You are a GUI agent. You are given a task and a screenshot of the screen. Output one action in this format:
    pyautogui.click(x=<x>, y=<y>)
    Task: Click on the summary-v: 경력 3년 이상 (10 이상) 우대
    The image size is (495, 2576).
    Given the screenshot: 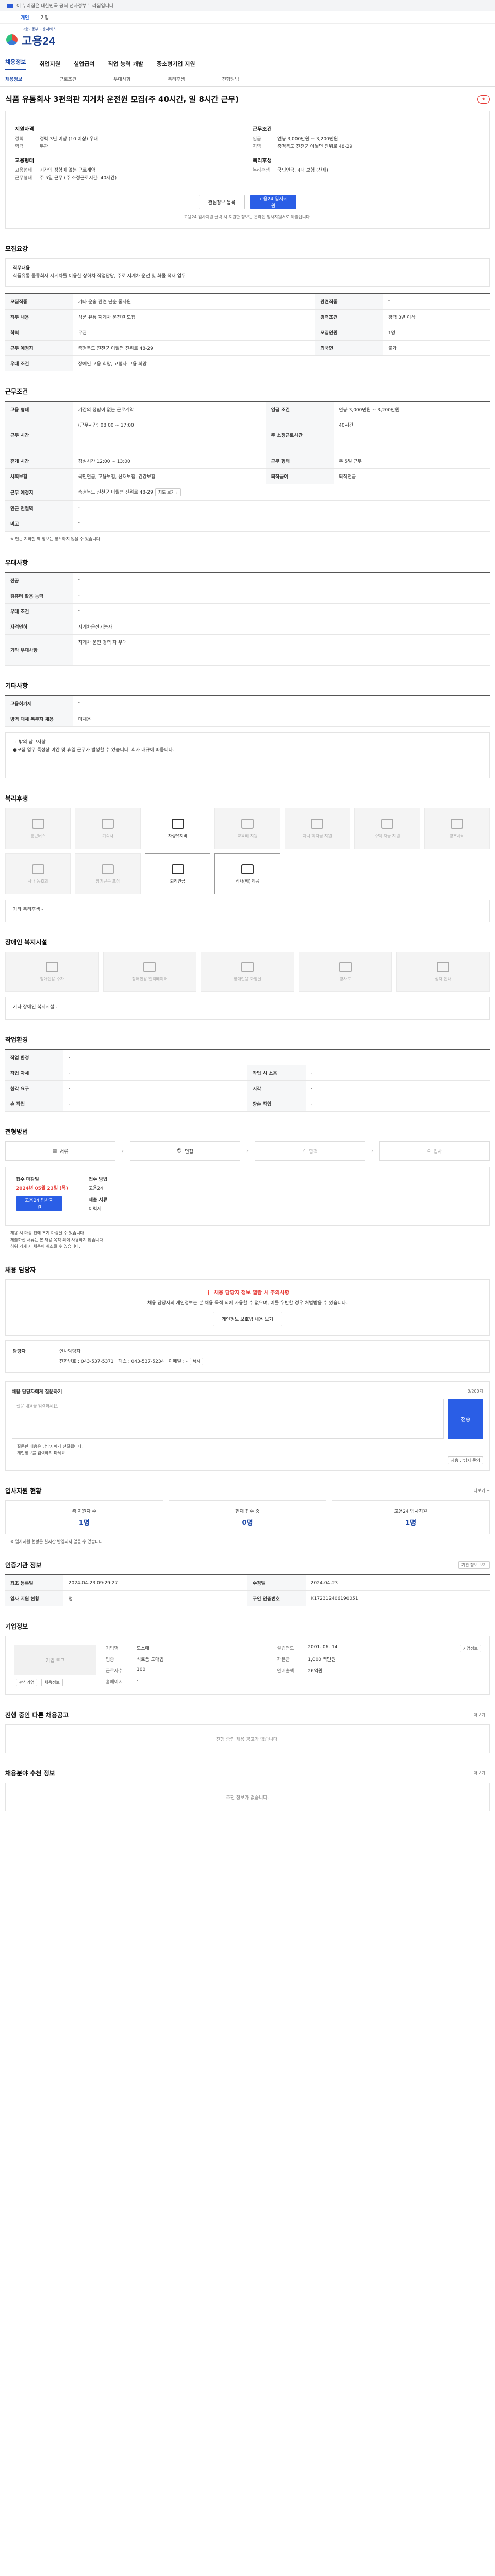 What is the action you would take?
    pyautogui.click(x=69, y=139)
    